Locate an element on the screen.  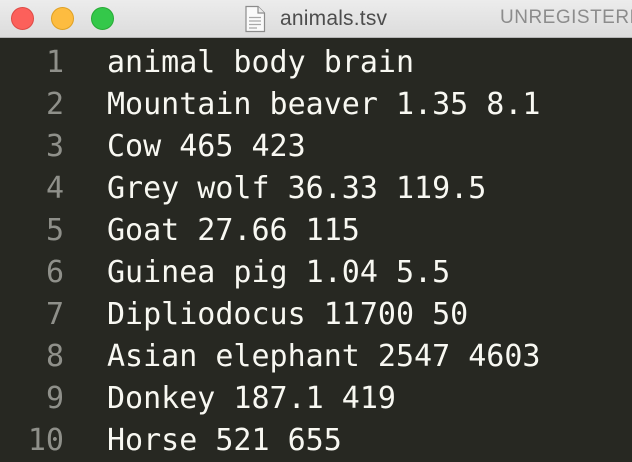
editor-line: 5 Goat 27.66 115 is located at coordinates (316, 231).